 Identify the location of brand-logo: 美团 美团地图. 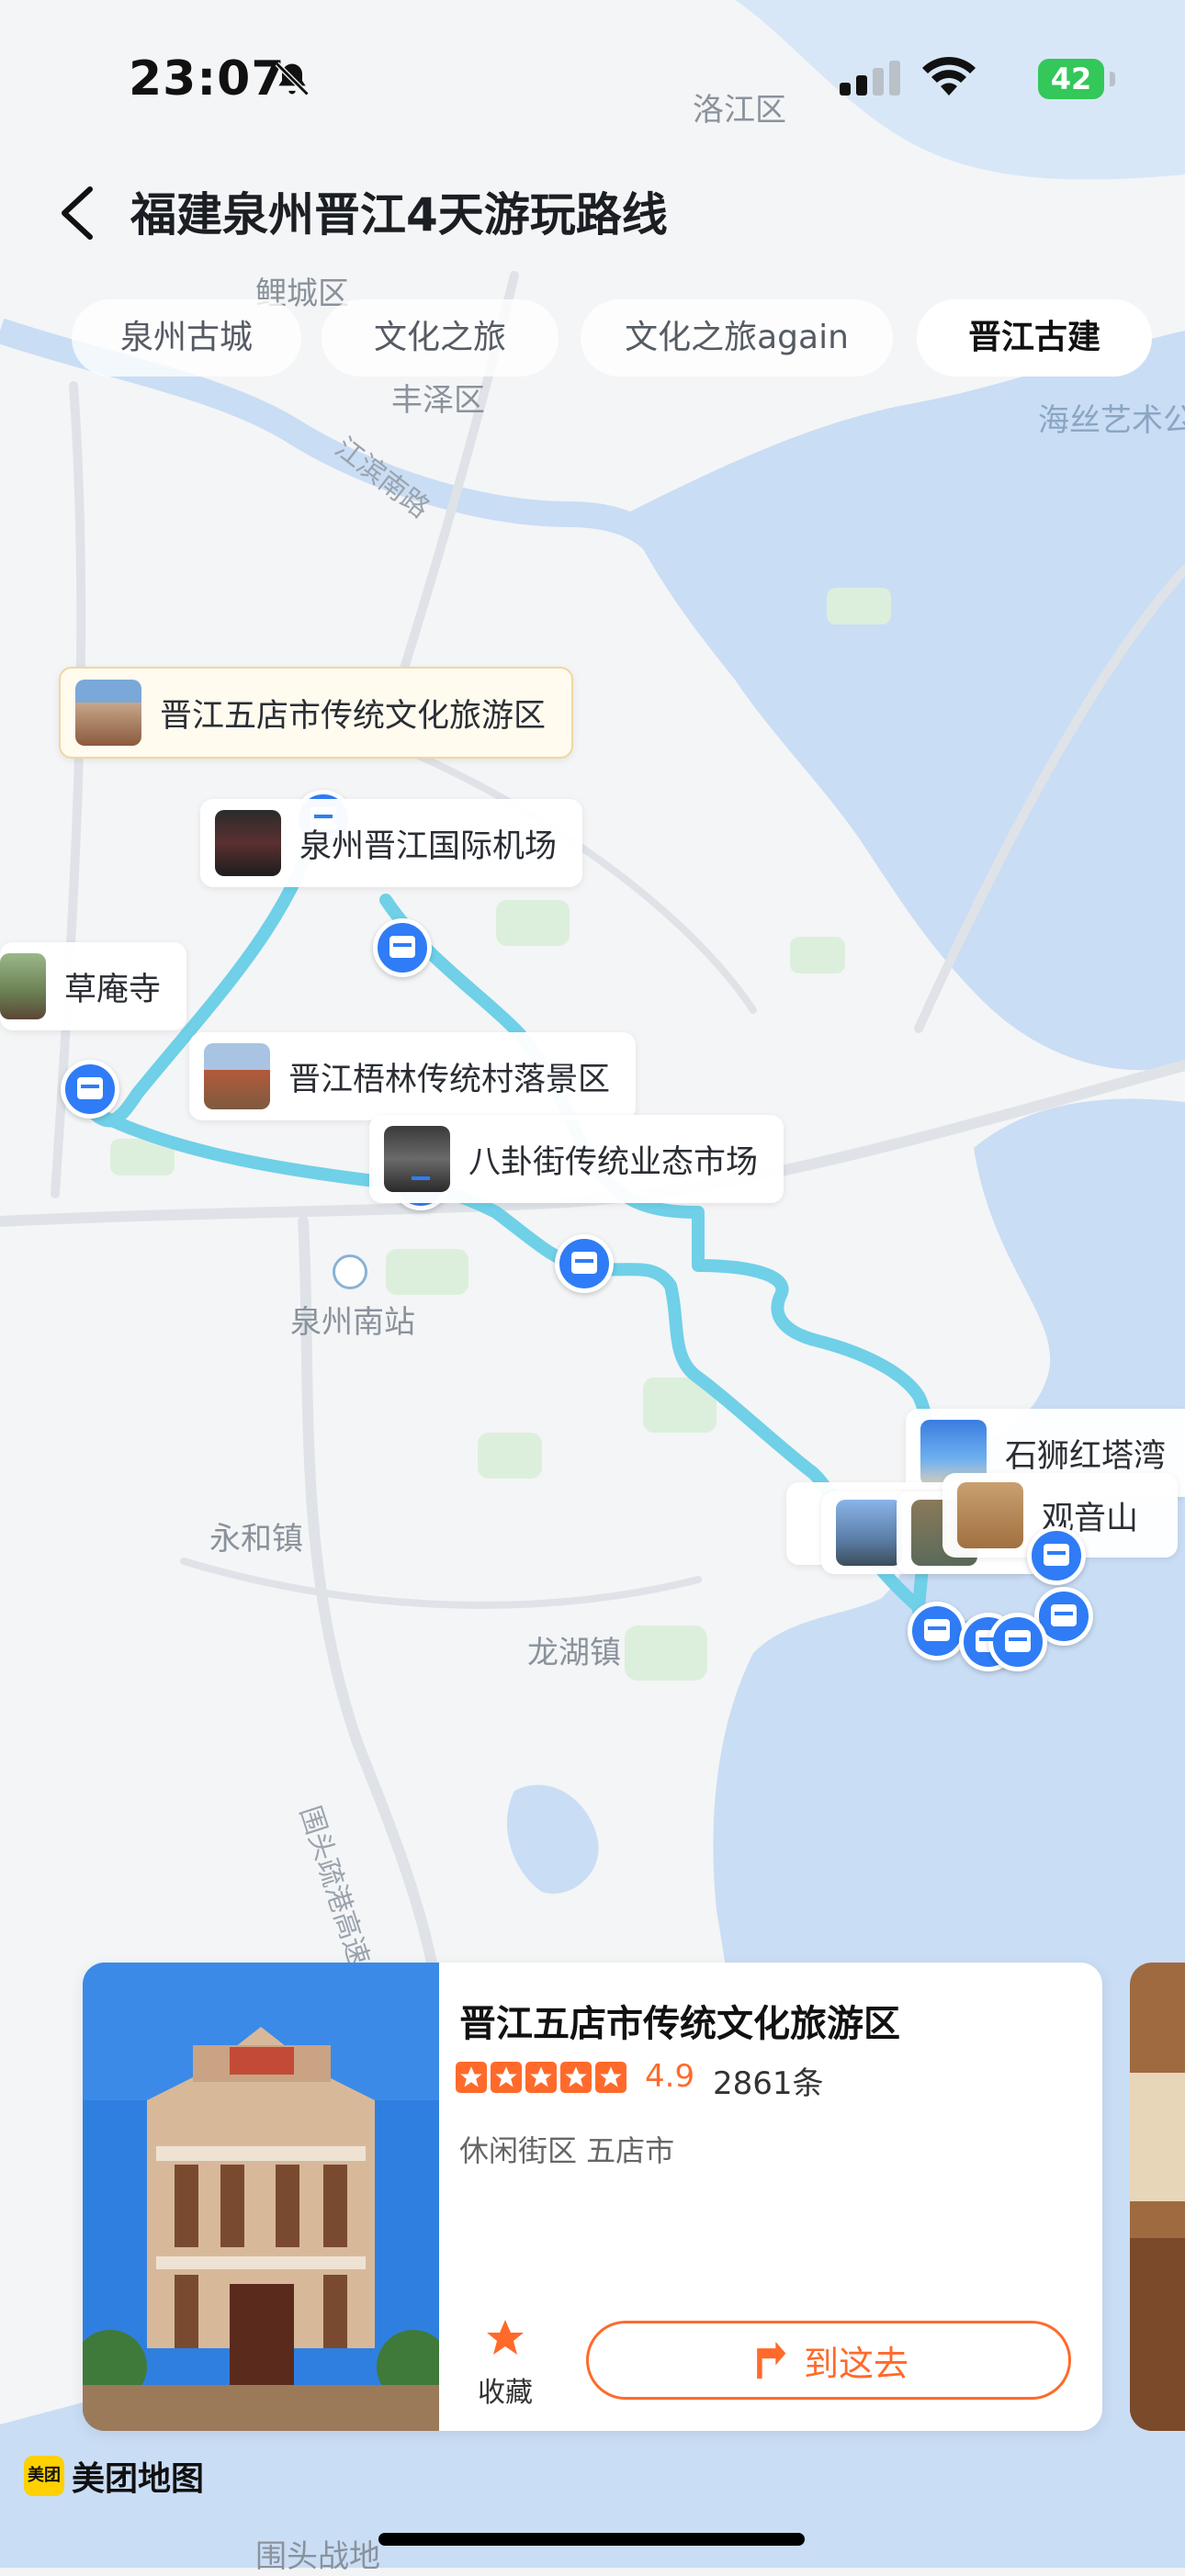
(114, 2476).